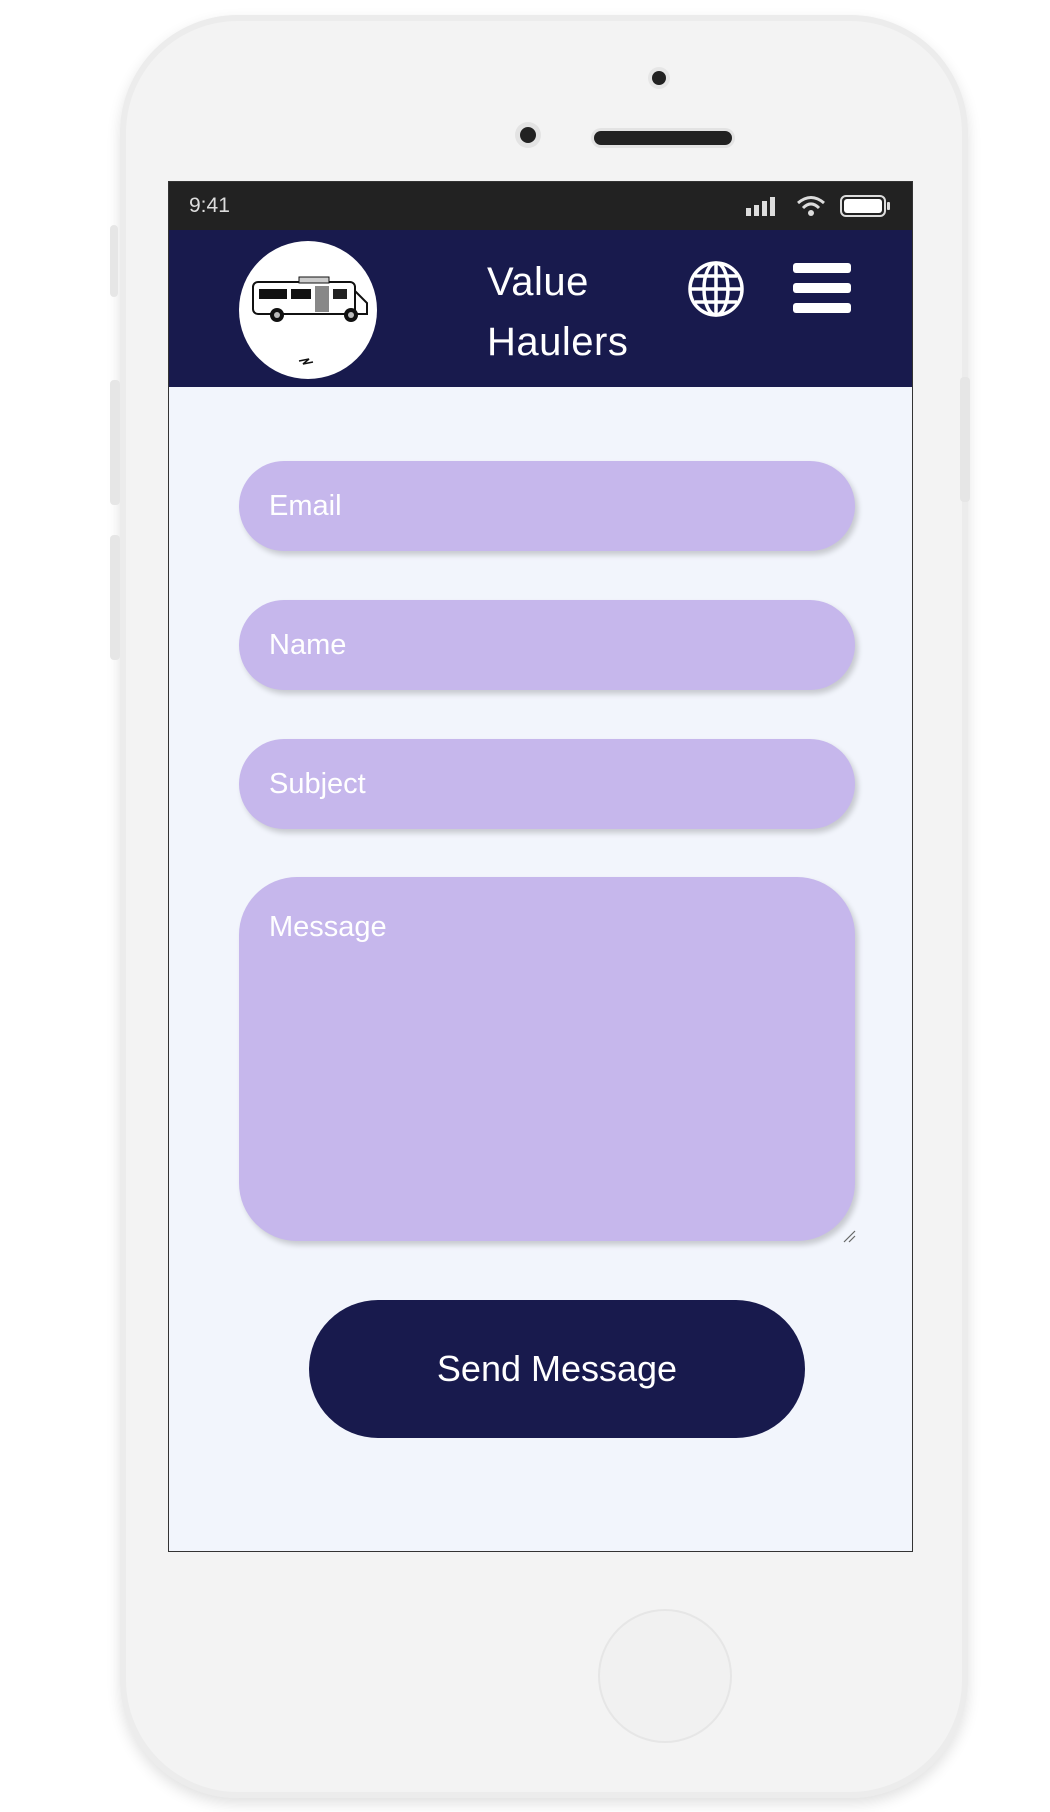  Describe the element at coordinates (305, 505) in the screenshot. I see `email-placeholder: Email` at that location.